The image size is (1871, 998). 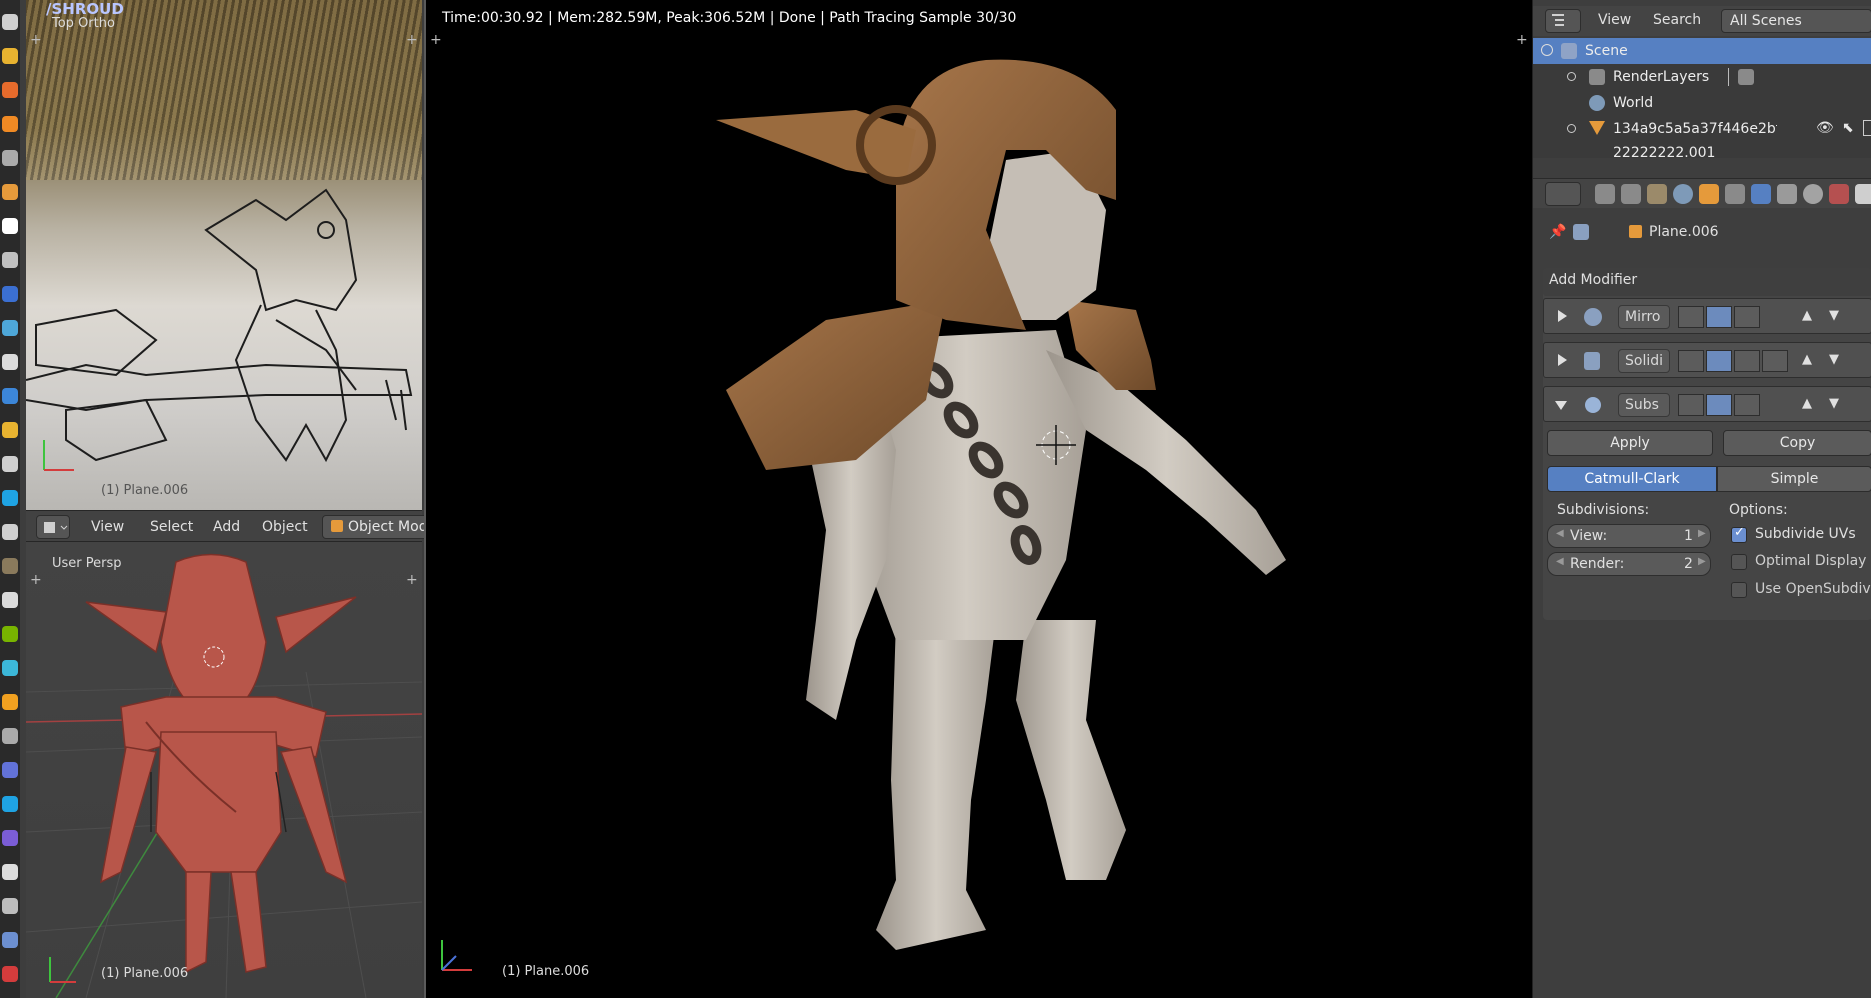 What do you see at coordinates (1761, 194) in the screenshot?
I see `modifiers-tab-icon` at bounding box center [1761, 194].